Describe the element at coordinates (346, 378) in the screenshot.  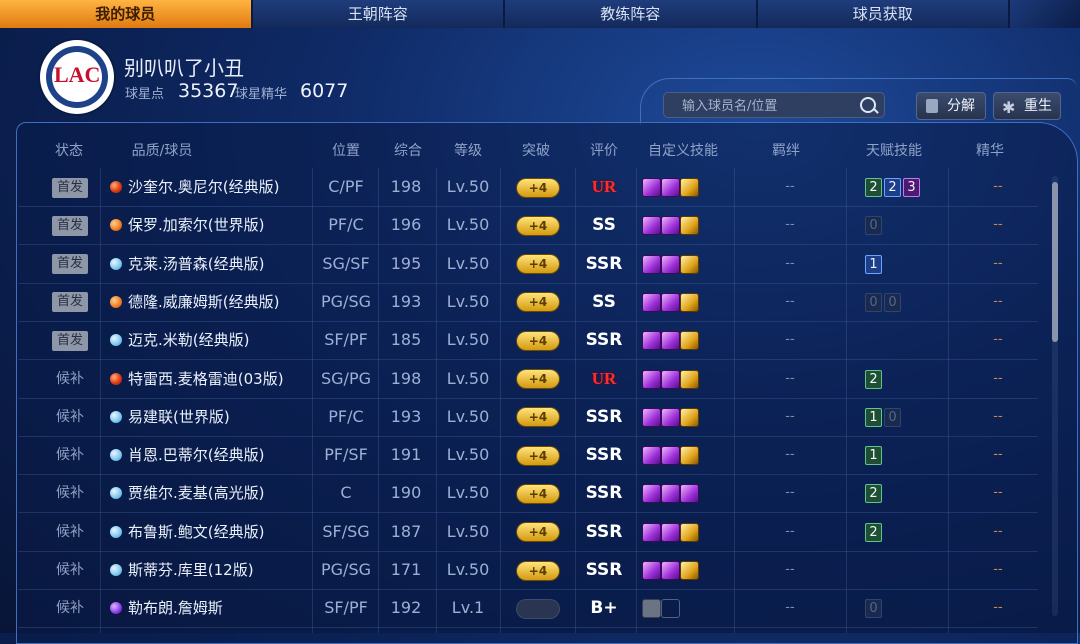
I see `position-cell: SG/PG` at that location.